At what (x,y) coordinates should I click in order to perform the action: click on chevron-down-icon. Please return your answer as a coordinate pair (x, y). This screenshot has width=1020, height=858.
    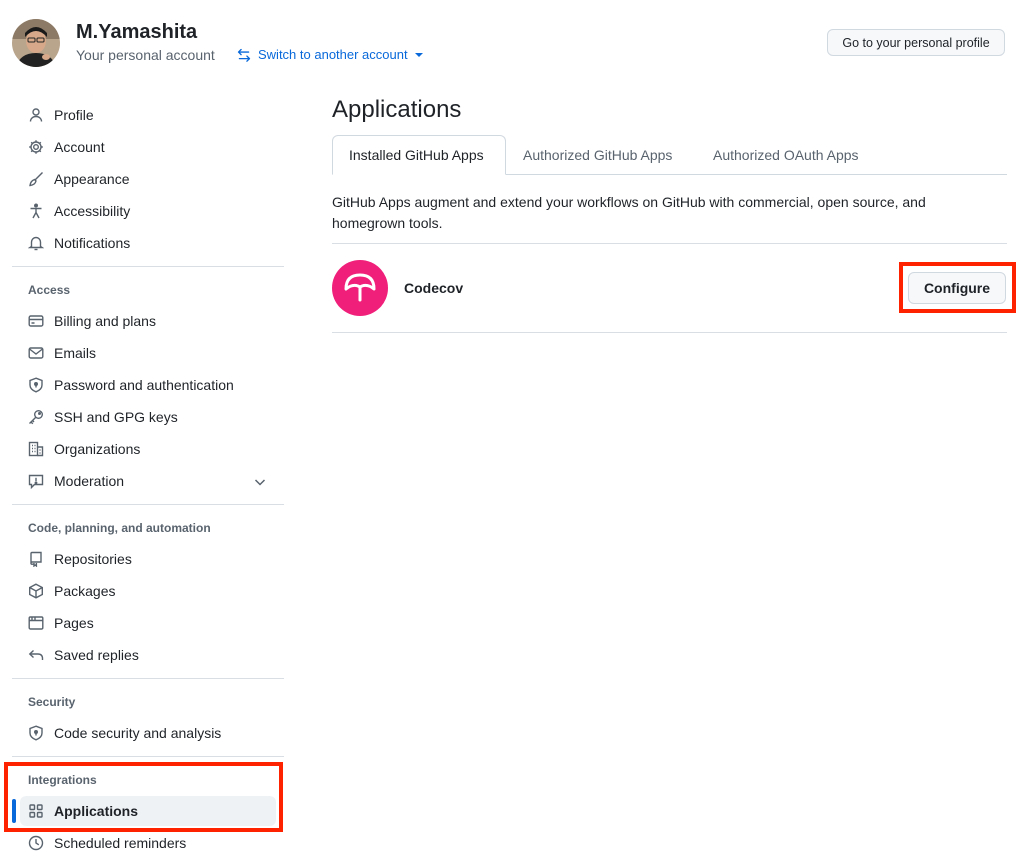
    Looking at the image, I should click on (260, 482).